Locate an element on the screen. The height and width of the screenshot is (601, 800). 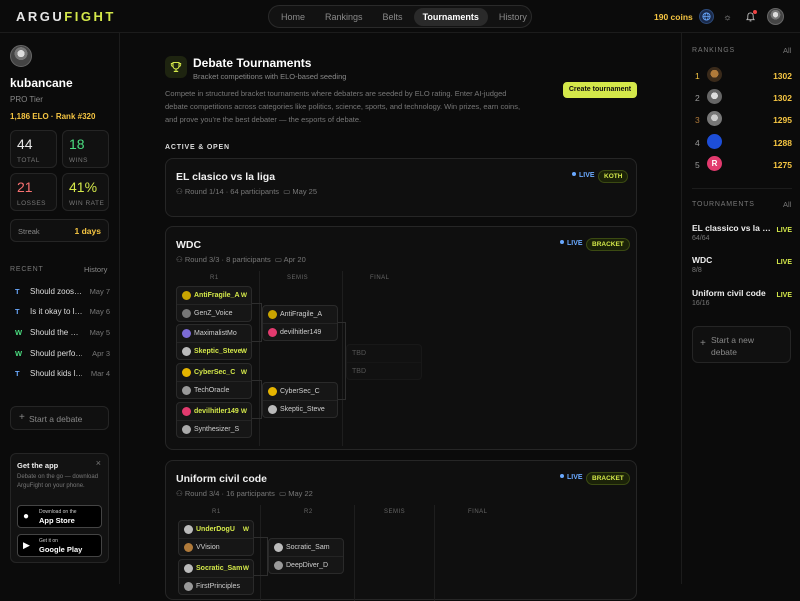
rankings-all-link: All is located at coordinates (787, 50).